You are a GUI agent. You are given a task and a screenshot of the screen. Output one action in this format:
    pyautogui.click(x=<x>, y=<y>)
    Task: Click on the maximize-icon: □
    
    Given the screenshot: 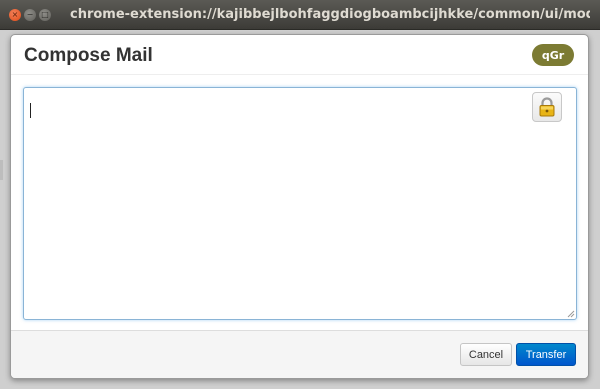 What is the action you would take?
    pyautogui.click(x=45, y=14)
    